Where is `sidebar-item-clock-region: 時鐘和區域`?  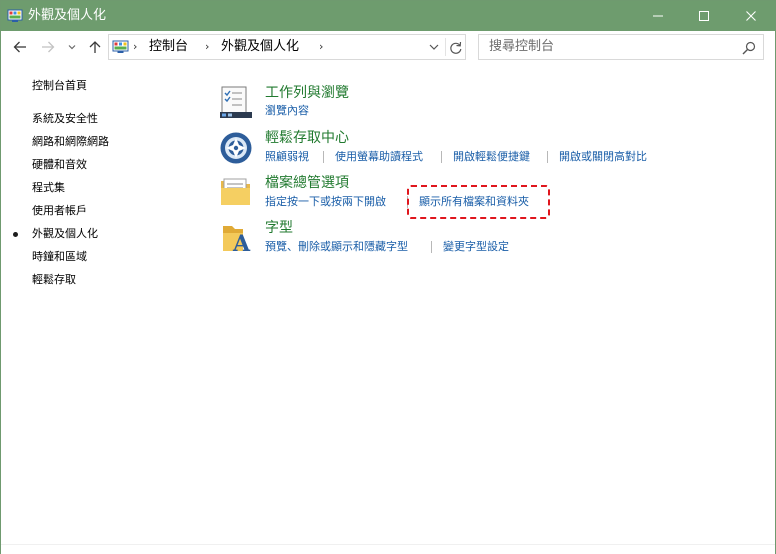 sidebar-item-clock-region: 時鐘和區域 is located at coordinates (59, 257).